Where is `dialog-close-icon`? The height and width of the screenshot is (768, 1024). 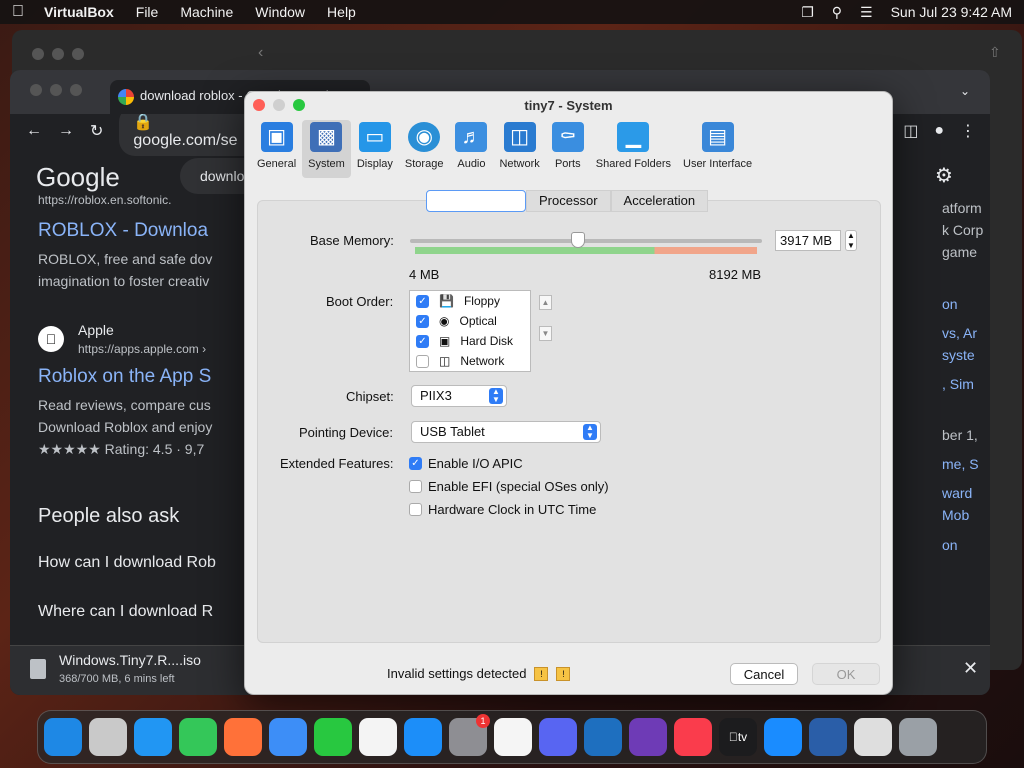
dialog-close-icon is located at coordinates (259, 105).